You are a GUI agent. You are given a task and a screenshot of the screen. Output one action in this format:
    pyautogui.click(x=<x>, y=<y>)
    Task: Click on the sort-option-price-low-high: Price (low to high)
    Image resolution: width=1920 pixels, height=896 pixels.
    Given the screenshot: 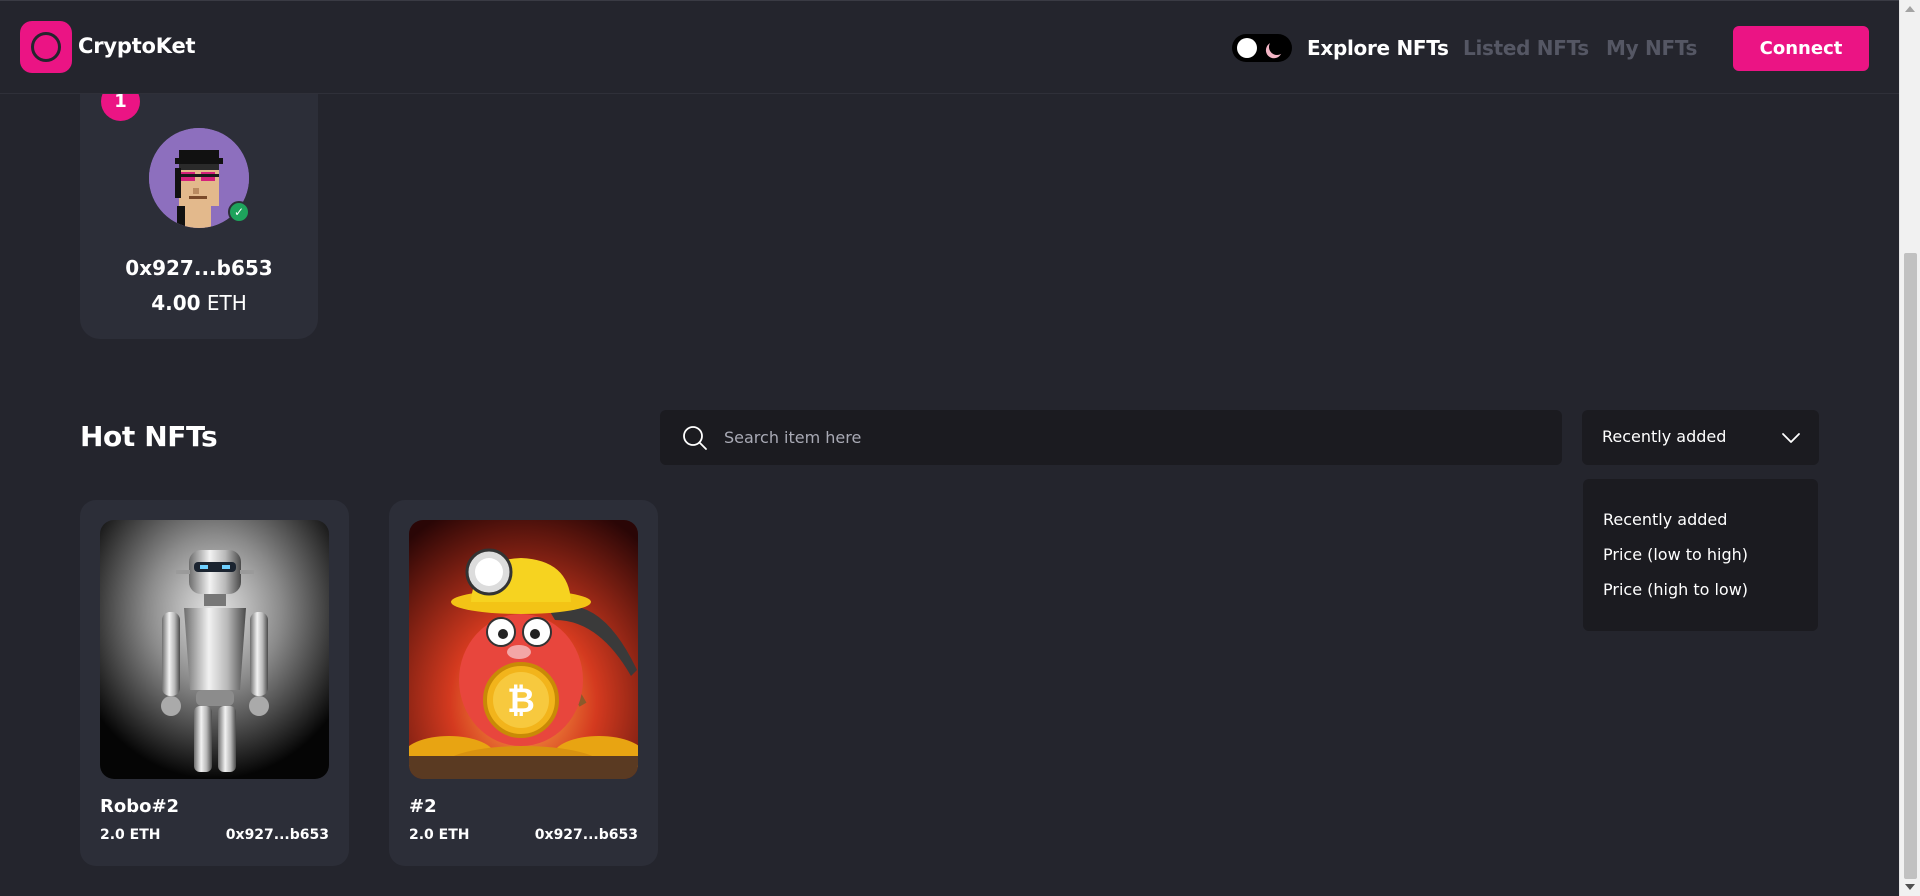 What is the action you would take?
    pyautogui.click(x=1675, y=554)
    